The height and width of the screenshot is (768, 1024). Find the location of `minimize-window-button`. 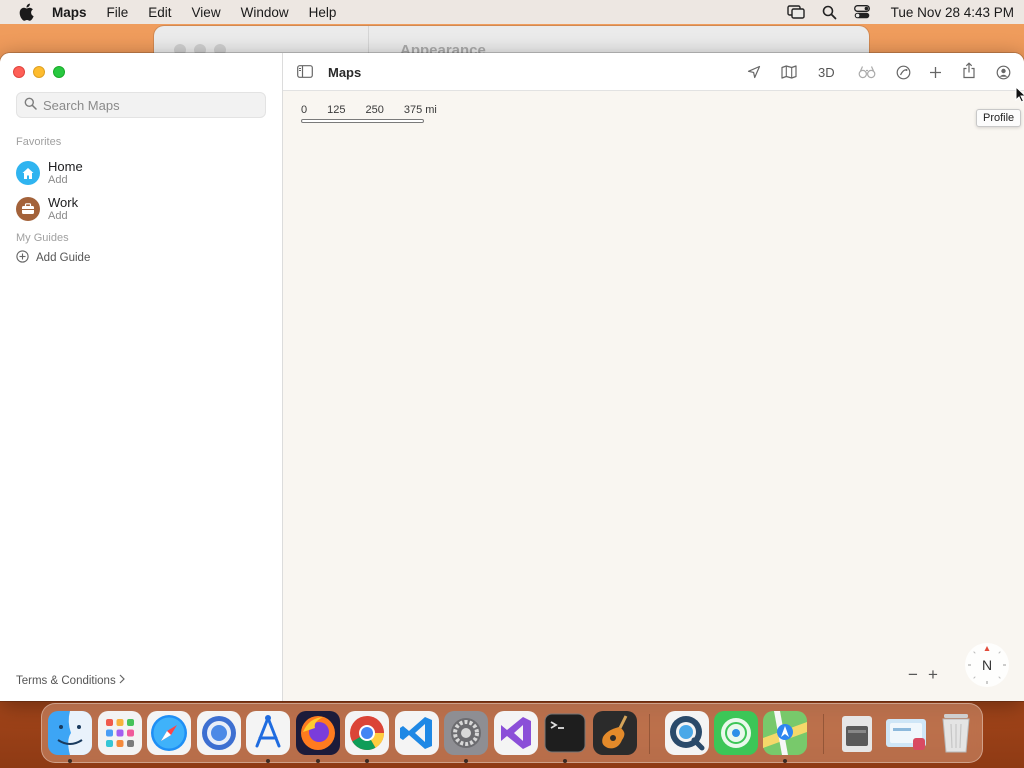

minimize-window-button is located at coordinates (39, 72).